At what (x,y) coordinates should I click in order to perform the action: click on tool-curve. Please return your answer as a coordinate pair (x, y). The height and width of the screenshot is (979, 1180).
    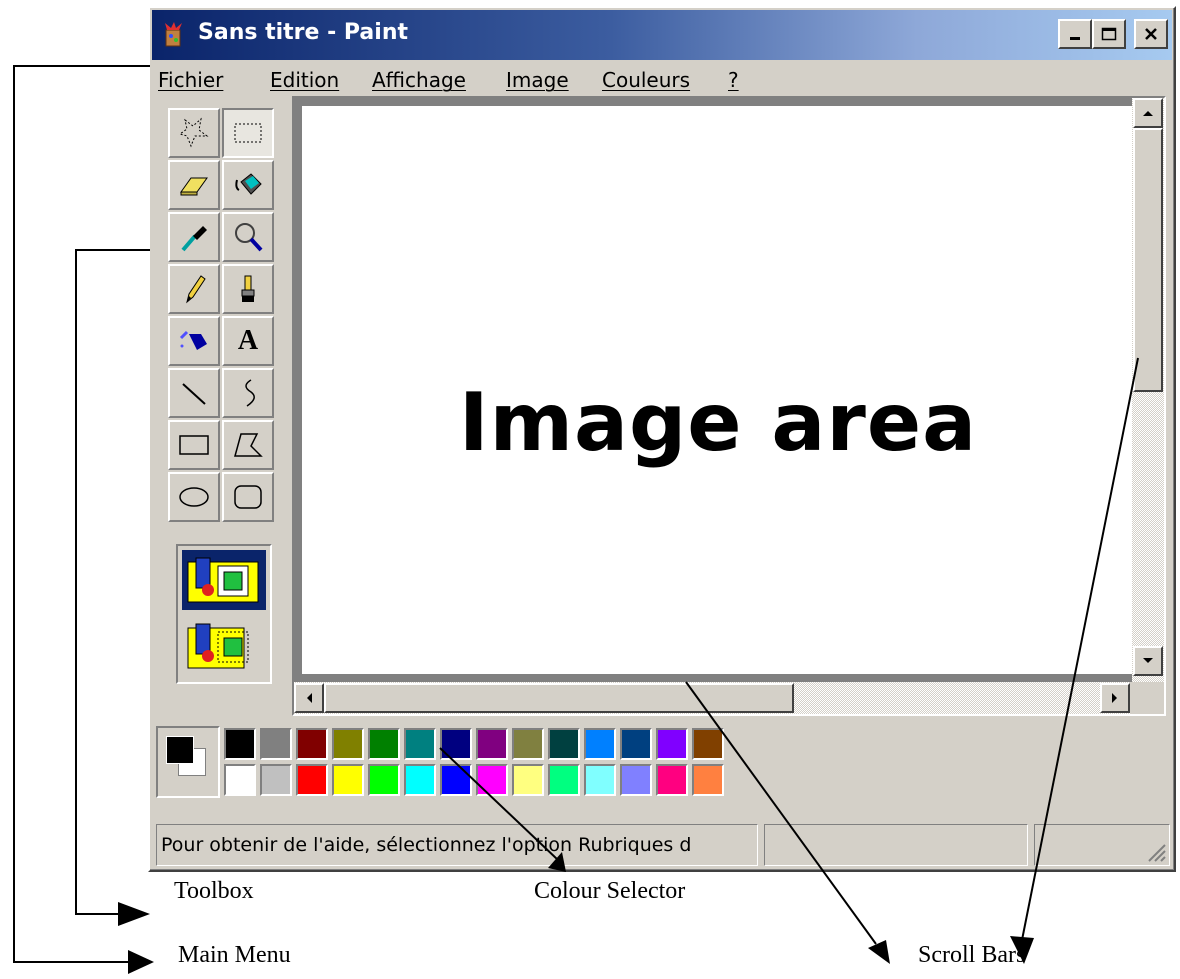
    Looking at the image, I should click on (248, 393).